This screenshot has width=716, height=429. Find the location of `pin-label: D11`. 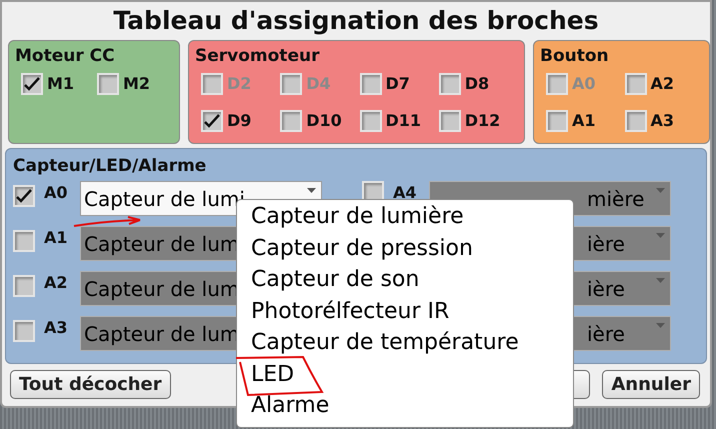

pin-label: D11 is located at coordinates (404, 121).